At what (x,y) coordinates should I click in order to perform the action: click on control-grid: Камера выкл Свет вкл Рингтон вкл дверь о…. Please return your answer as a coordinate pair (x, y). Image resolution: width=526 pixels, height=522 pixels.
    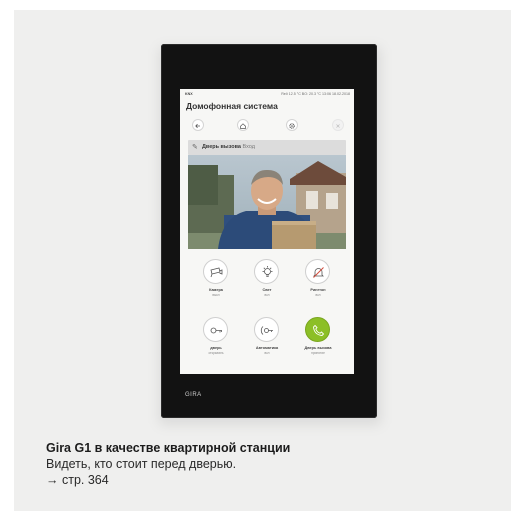
    Looking at the image, I should click on (267, 314).